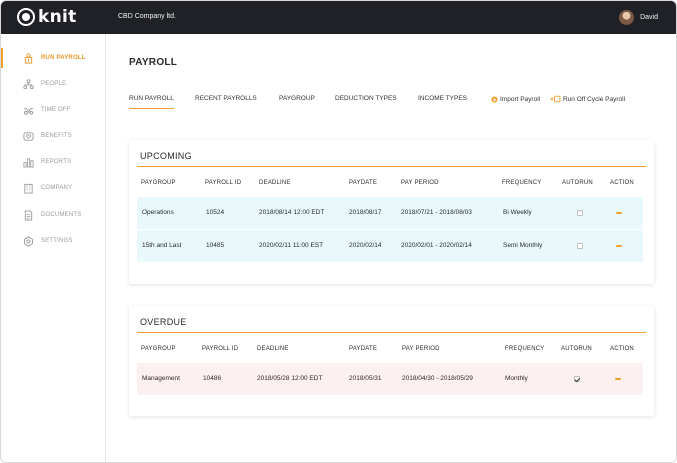 This screenshot has height=463, width=677. Describe the element at coordinates (292, 212) in the screenshot. I see `deadline-cell: 2018/08/14 12:00 EDT` at that location.